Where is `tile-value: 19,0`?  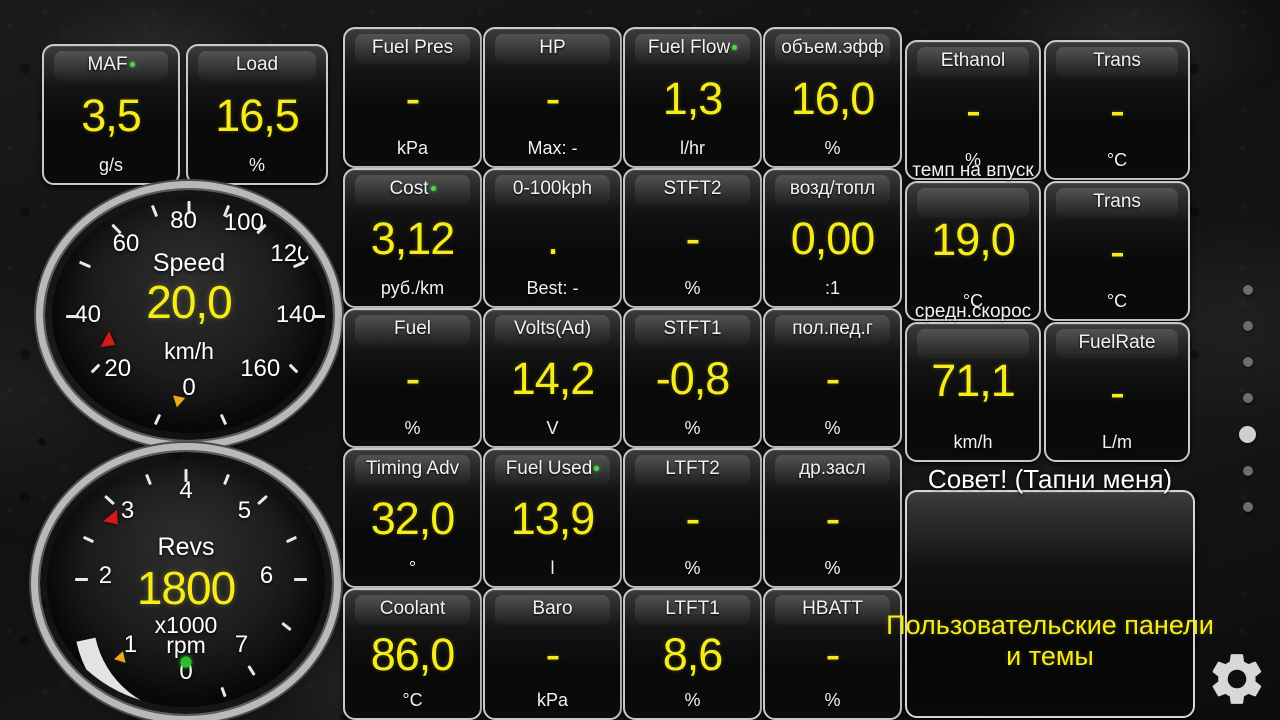
tile-value: 19,0 is located at coordinates (973, 239).